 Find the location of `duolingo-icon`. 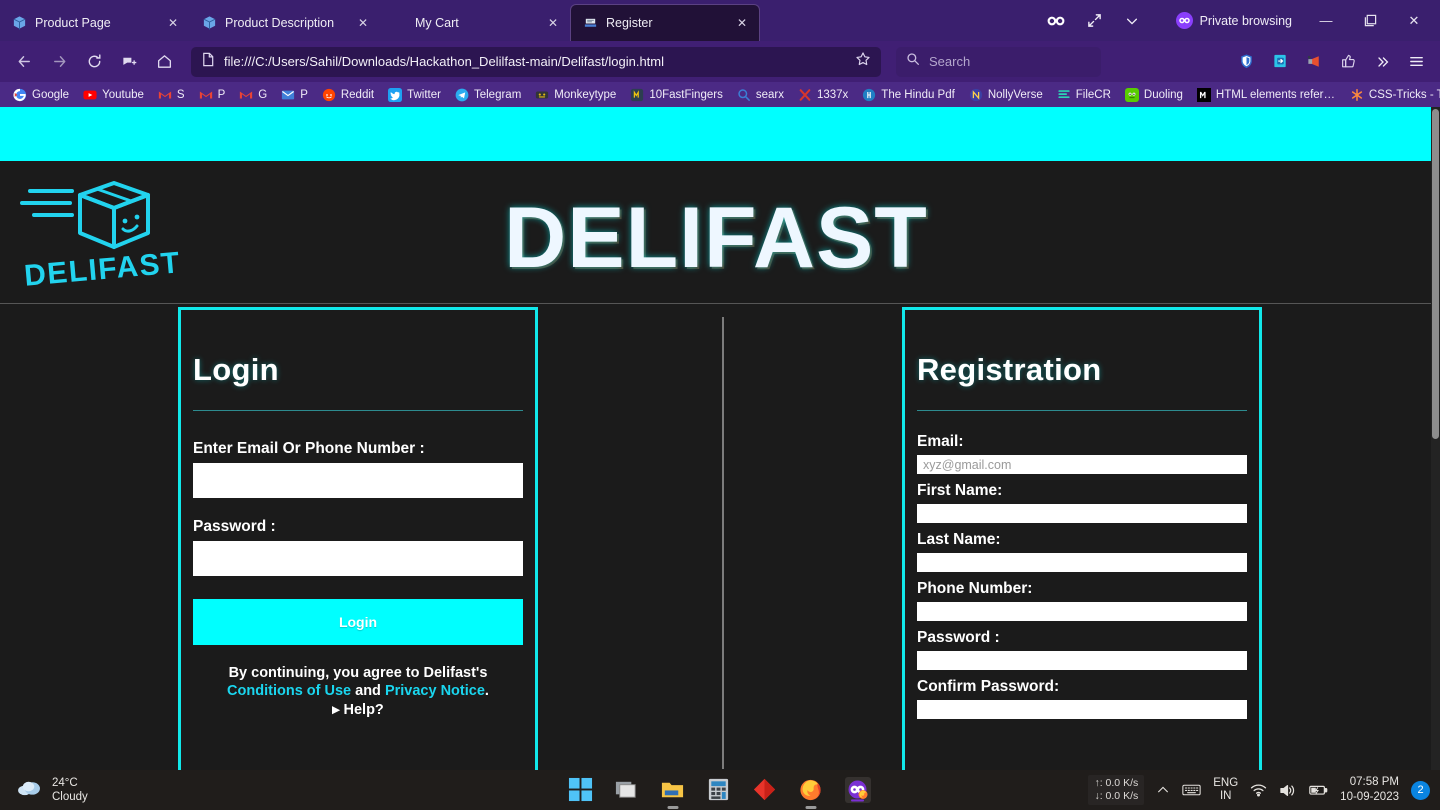

duolingo-icon is located at coordinates (1131, 94).